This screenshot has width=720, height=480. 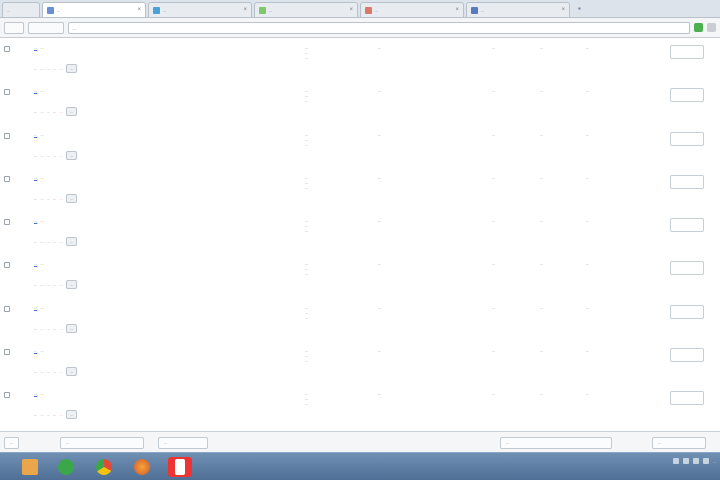 I want to click on chrome-icon, so click(x=104, y=467).